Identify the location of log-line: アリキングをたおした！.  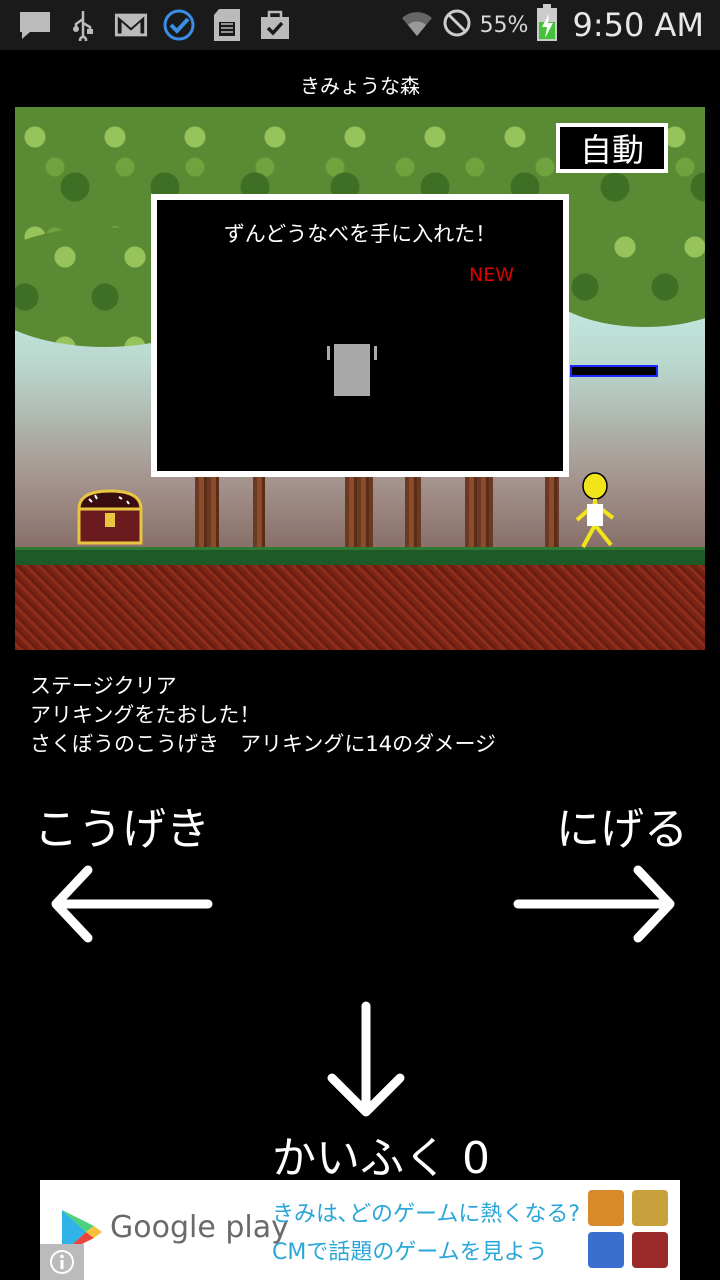
(145, 715).